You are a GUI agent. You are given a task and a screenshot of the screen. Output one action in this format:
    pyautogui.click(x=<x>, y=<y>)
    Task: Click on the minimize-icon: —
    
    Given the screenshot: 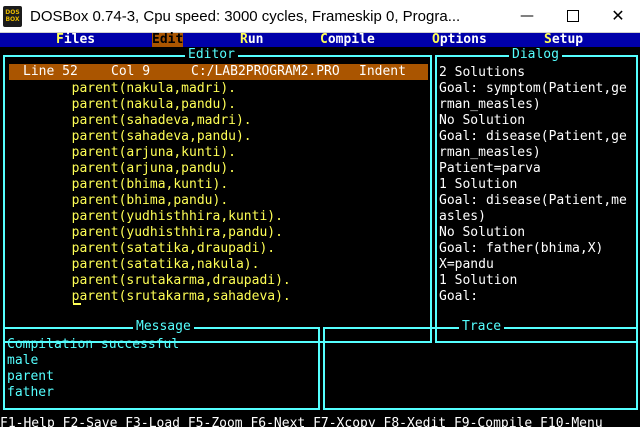 What is the action you would take?
    pyautogui.click(x=527, y=16)
    